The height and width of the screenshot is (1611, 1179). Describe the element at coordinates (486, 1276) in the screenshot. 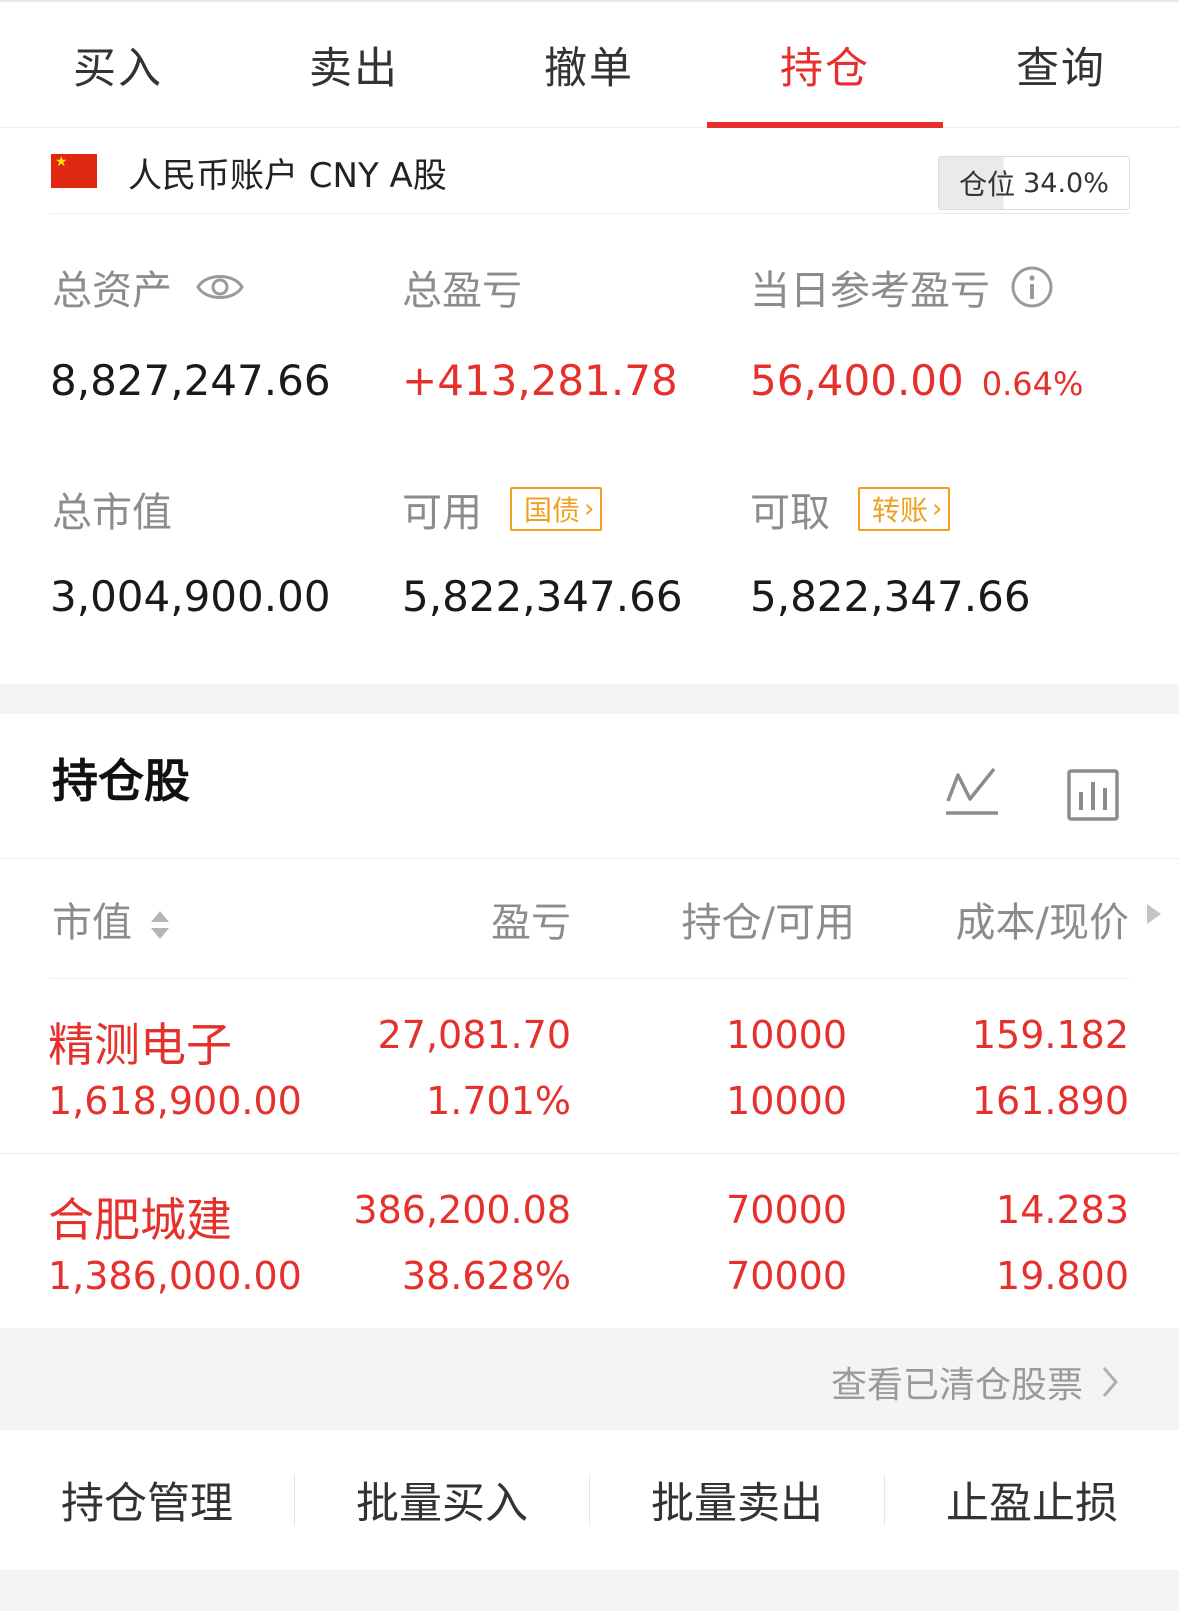

I see `stock-pnl-percent: 38.628%` at that location.